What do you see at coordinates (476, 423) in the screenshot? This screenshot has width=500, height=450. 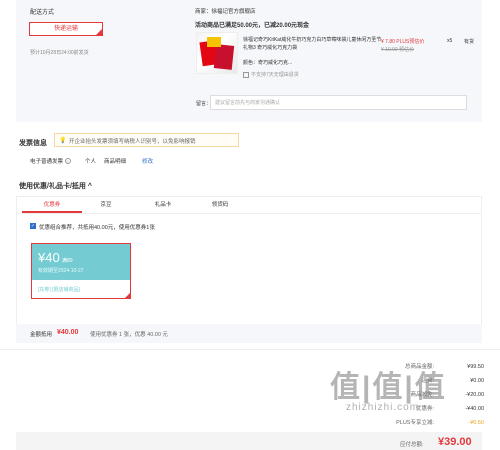 I see `plus-discount-value: -¥0.50` at bounding box center [476, 423].